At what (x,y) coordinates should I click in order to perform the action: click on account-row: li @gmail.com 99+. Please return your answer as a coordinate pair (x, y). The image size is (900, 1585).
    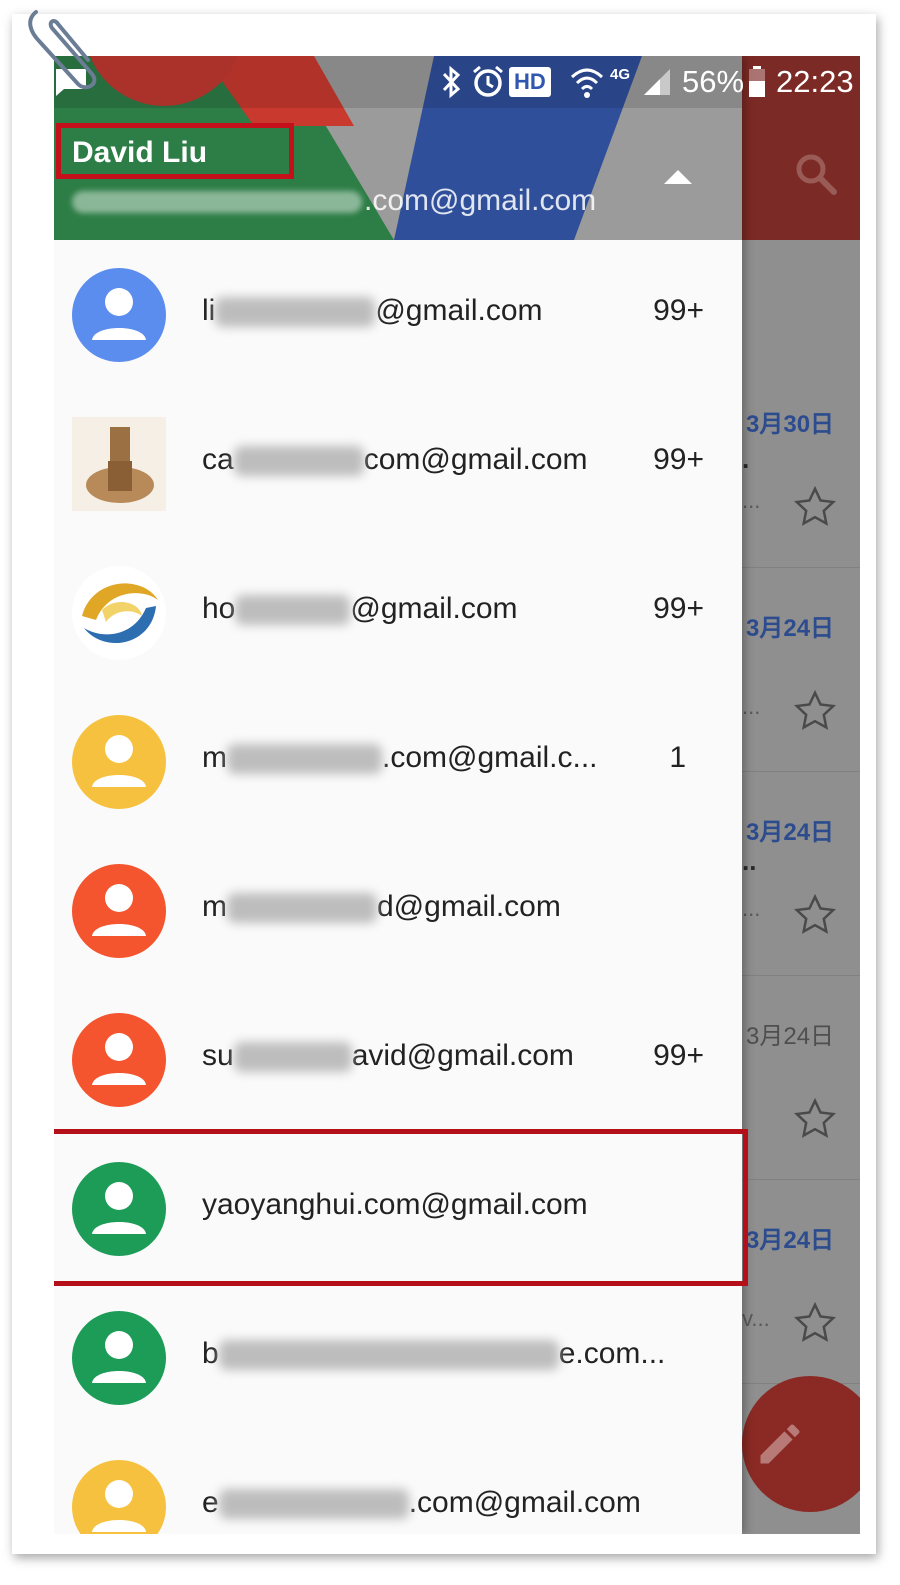
    Looking at the image, I should click on (398, 314).